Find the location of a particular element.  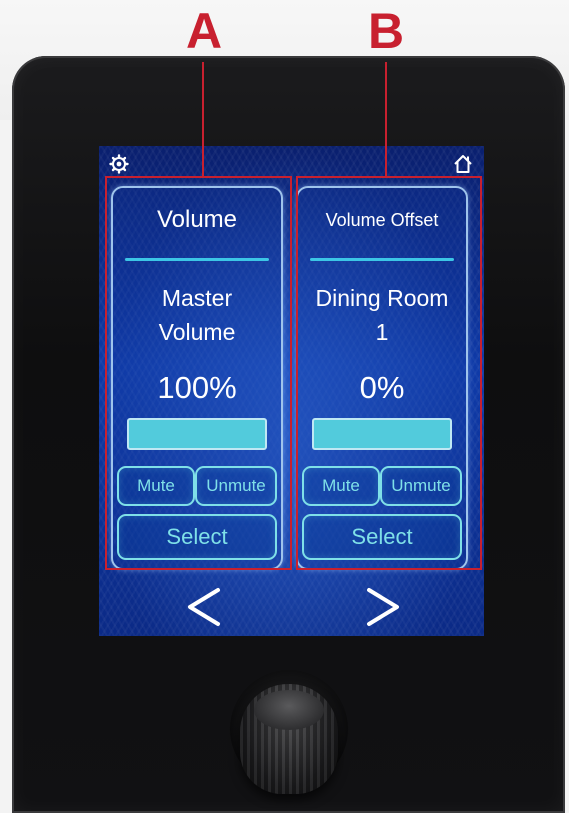

callout-a-label: A is located at coordinates (204, 31).